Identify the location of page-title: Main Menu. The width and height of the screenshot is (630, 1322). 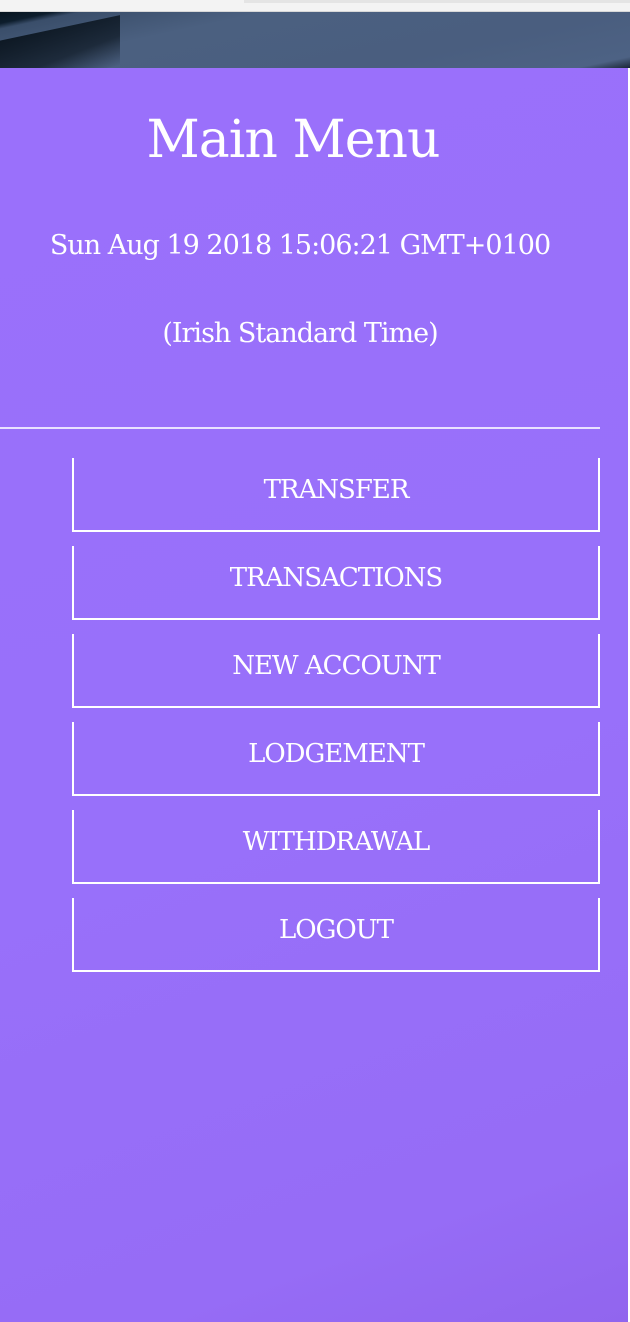
(293, 140).